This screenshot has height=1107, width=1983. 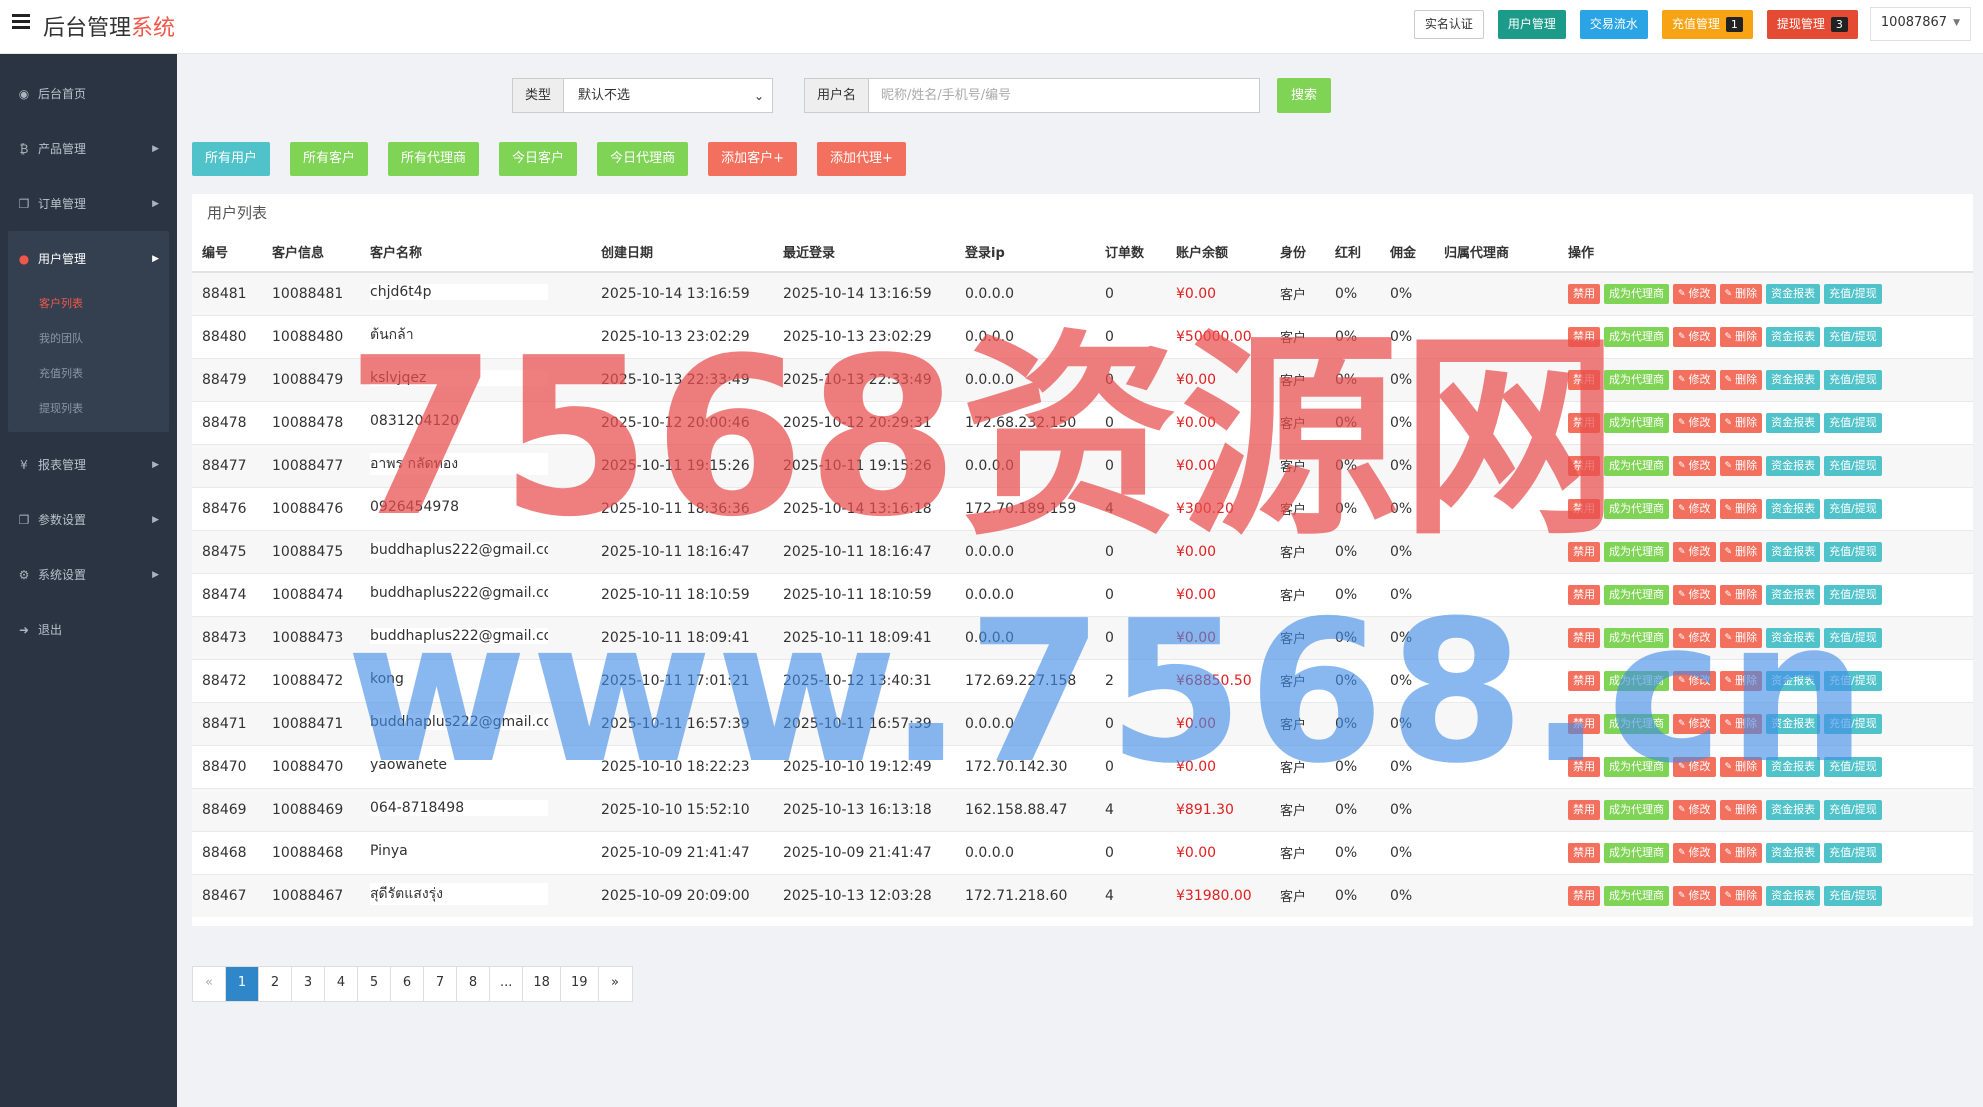 I want to click on next-page-button: », so click(x=615, y=984).